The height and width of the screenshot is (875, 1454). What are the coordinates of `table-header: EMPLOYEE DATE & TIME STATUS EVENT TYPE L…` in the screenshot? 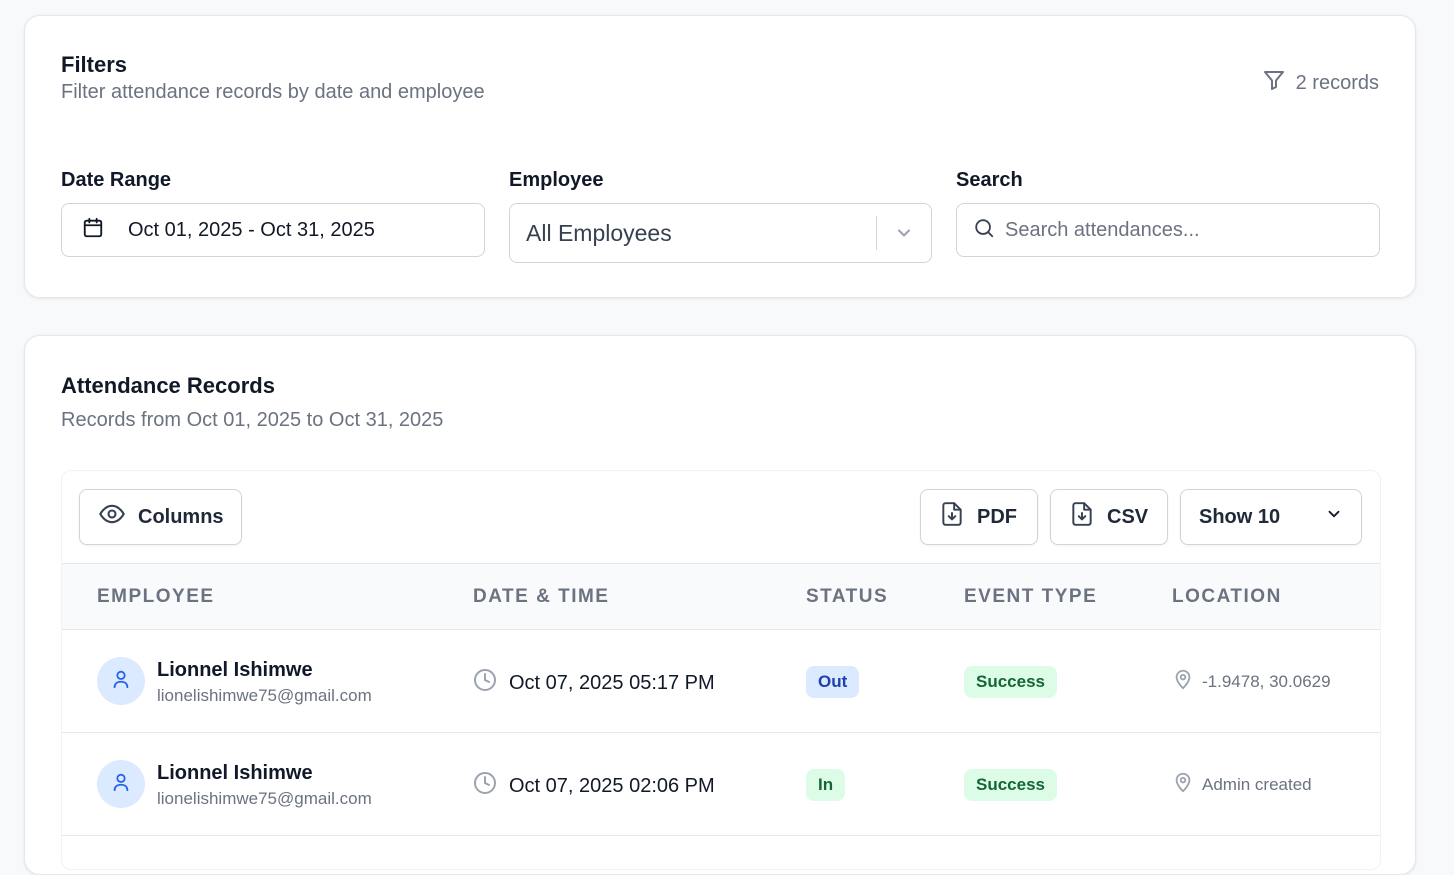 It's located at (721, 596).